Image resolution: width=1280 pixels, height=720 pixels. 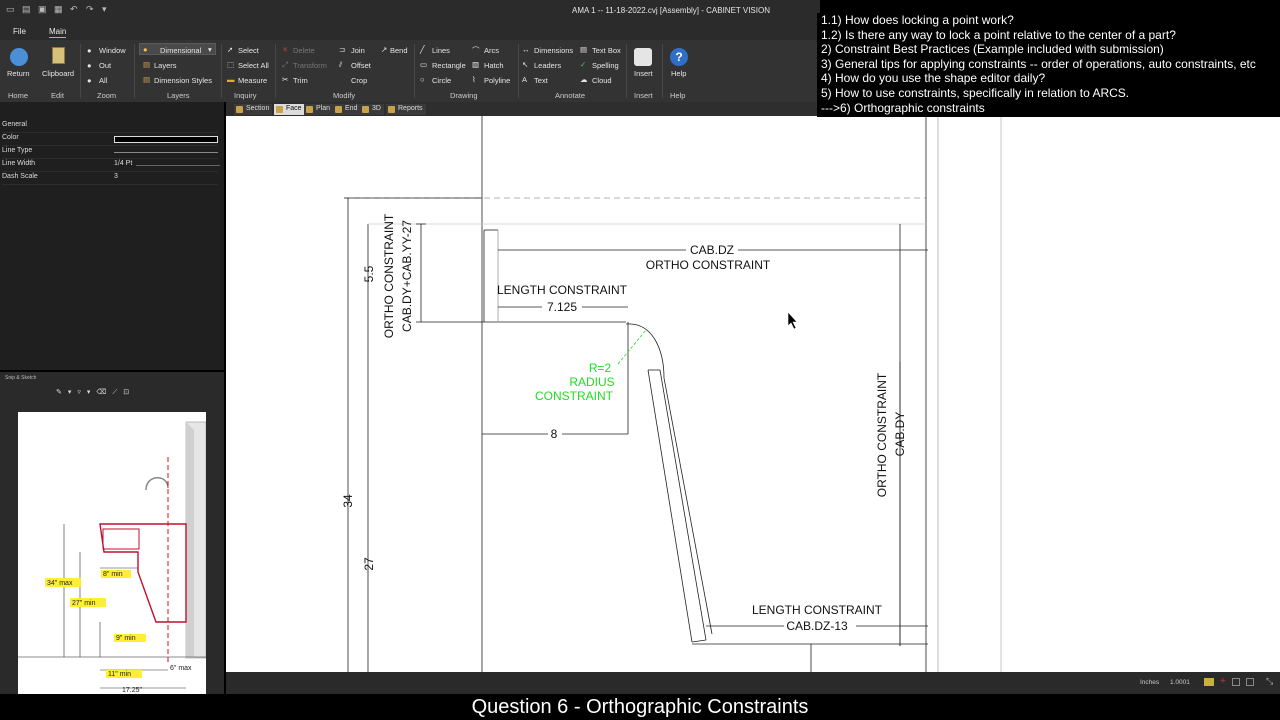 I want to click on save-as-icon: ▦, so click(x=59, y=9).